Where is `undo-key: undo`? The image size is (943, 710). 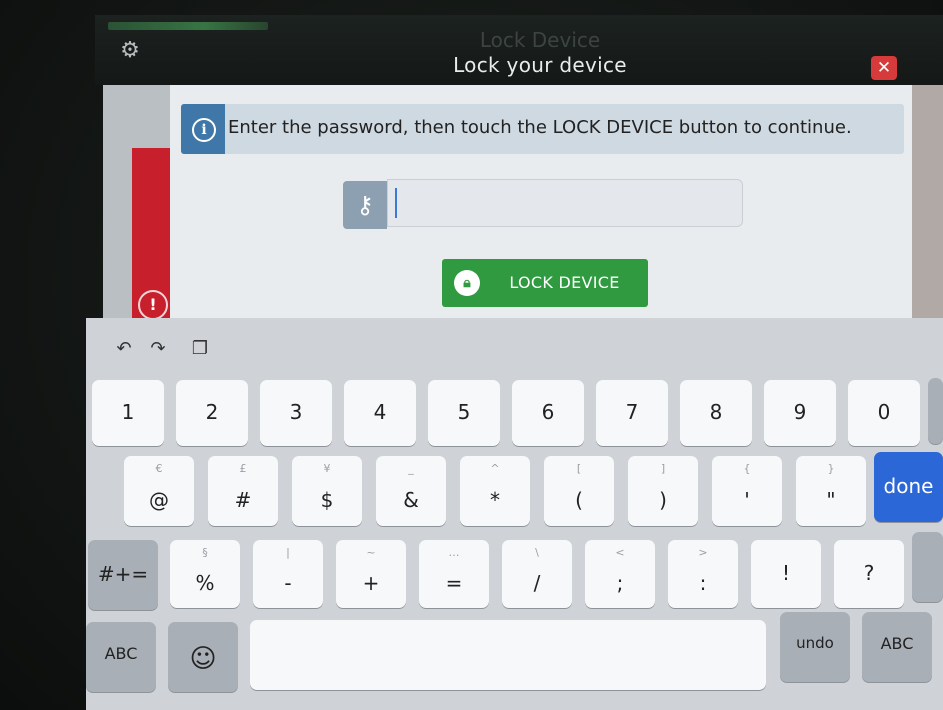
undo-key: undo is located at coordinates (815, 647).